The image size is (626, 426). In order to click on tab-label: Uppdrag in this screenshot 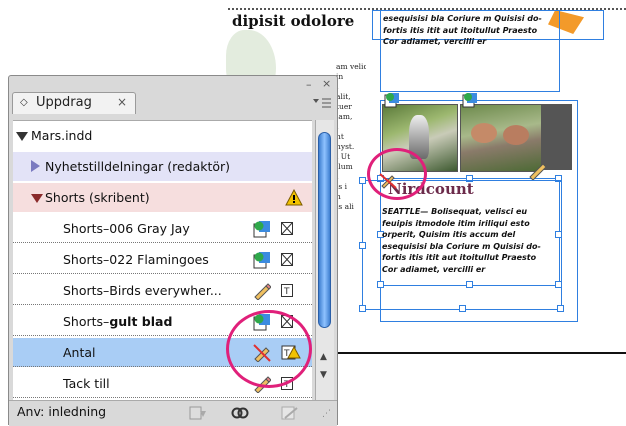, I will do `click(64, 102)`.